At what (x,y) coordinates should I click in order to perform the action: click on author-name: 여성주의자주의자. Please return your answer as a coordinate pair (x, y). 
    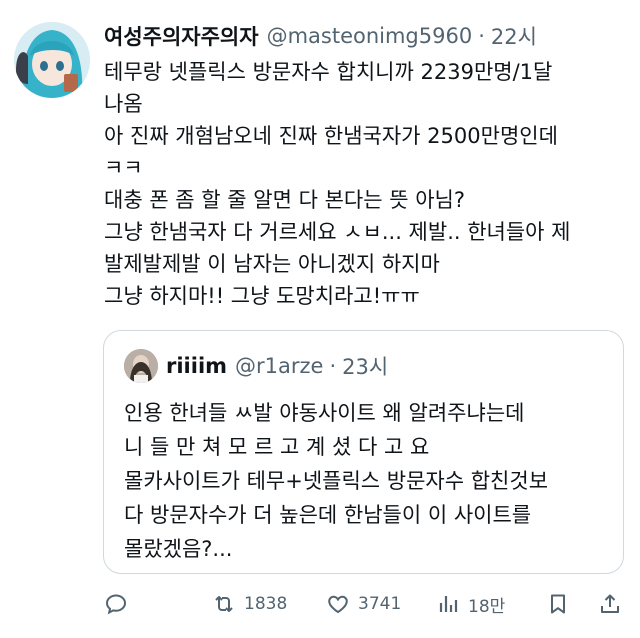
    Looking at the image, I should click on (181, 36).